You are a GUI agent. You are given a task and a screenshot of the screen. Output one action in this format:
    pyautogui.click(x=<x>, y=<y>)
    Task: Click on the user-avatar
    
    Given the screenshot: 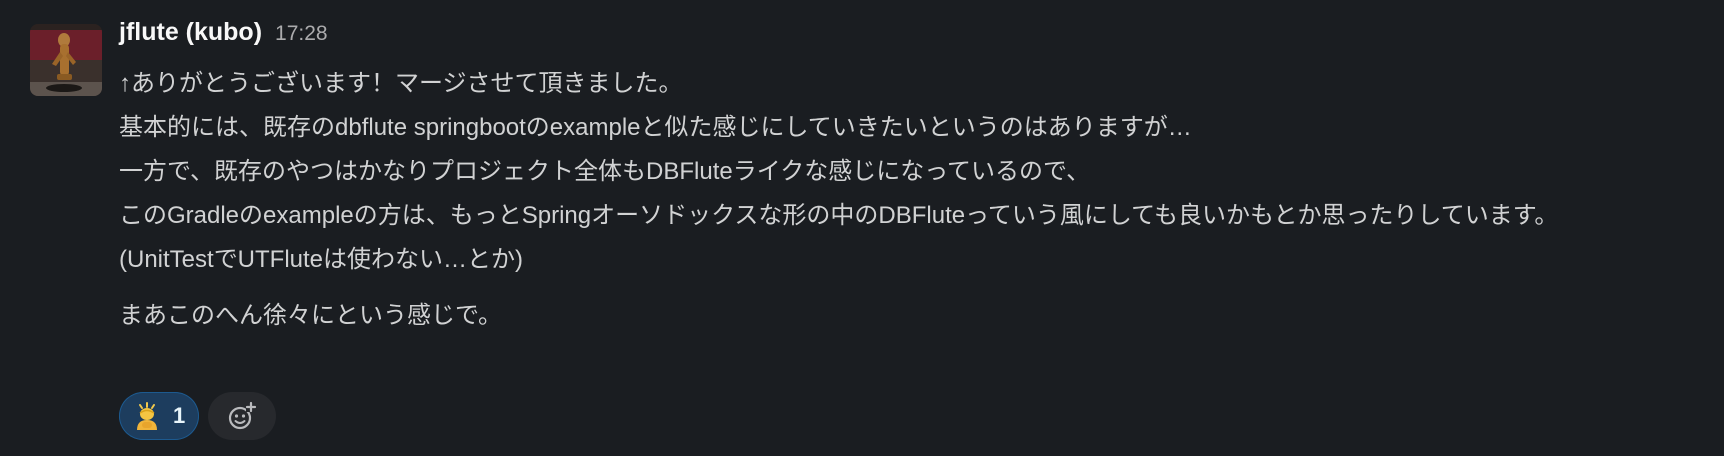 What is the action you would take?
    pyautogui.click(x=66, y=60)
    